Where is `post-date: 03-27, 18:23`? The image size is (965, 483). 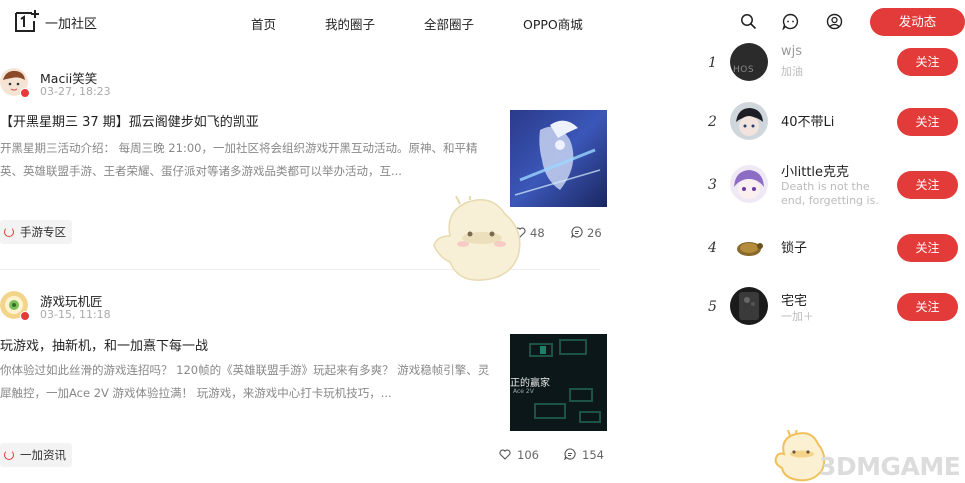 post-date: 03-27, 18:23 is located at coordinates (75, 91).